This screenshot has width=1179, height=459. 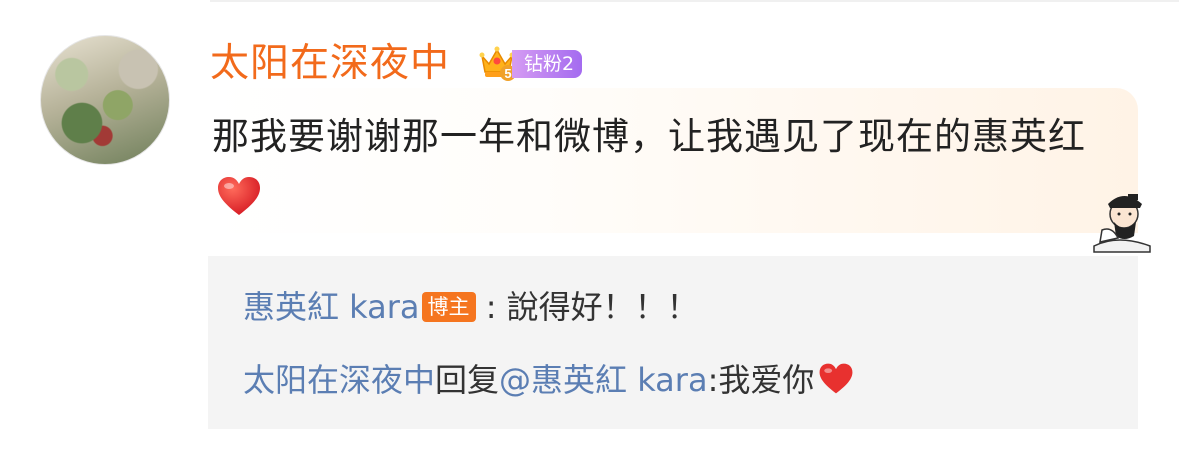 I want to click on scholar-sticker-icon, so click(x=1122, y=223).